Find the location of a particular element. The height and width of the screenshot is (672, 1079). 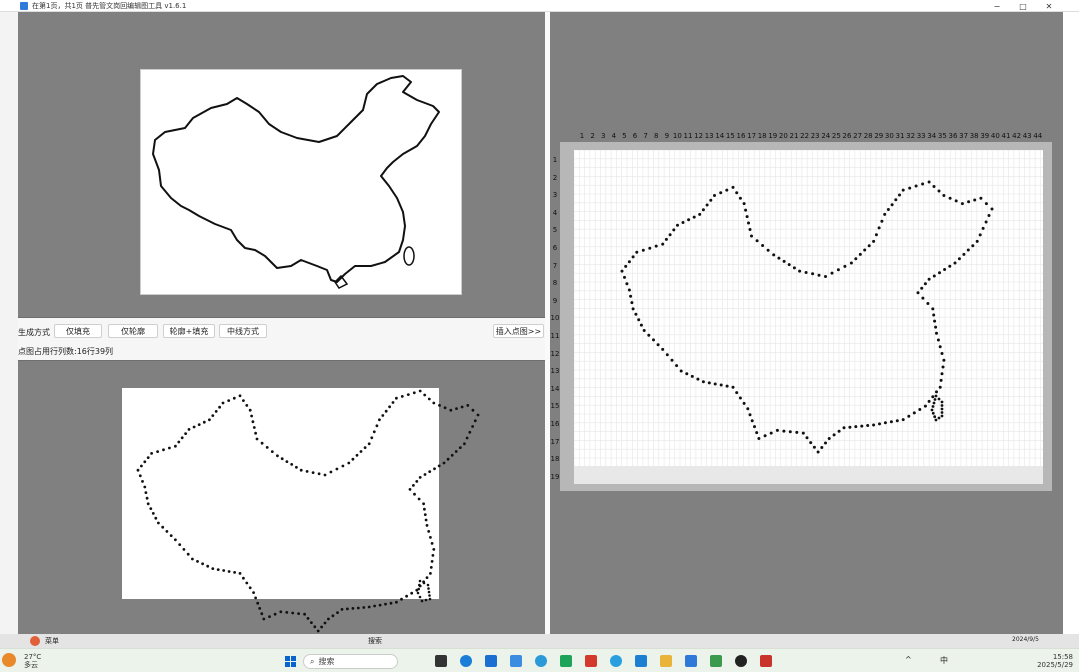

row-label: 8 is located at coordinates (555, 283).